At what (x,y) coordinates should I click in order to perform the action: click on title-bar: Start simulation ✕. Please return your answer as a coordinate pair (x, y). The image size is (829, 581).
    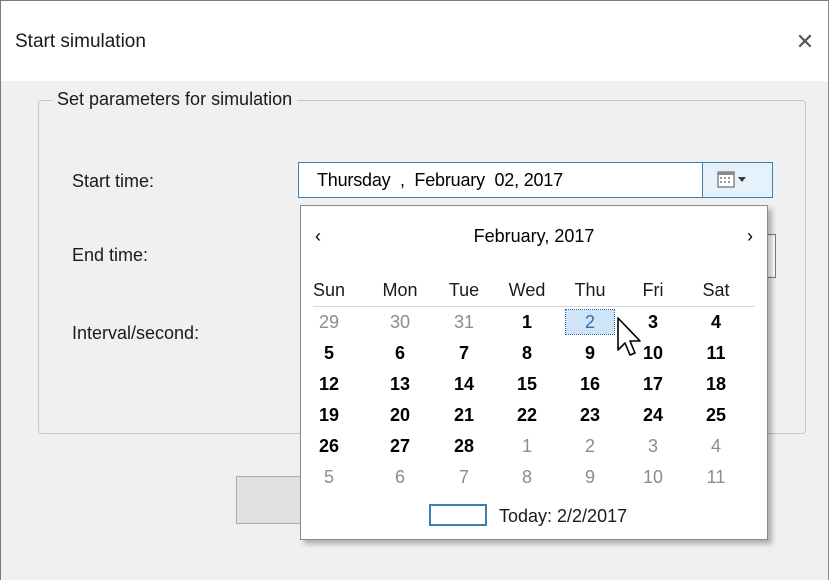
    Looking at the image, I should click on (414, 41).